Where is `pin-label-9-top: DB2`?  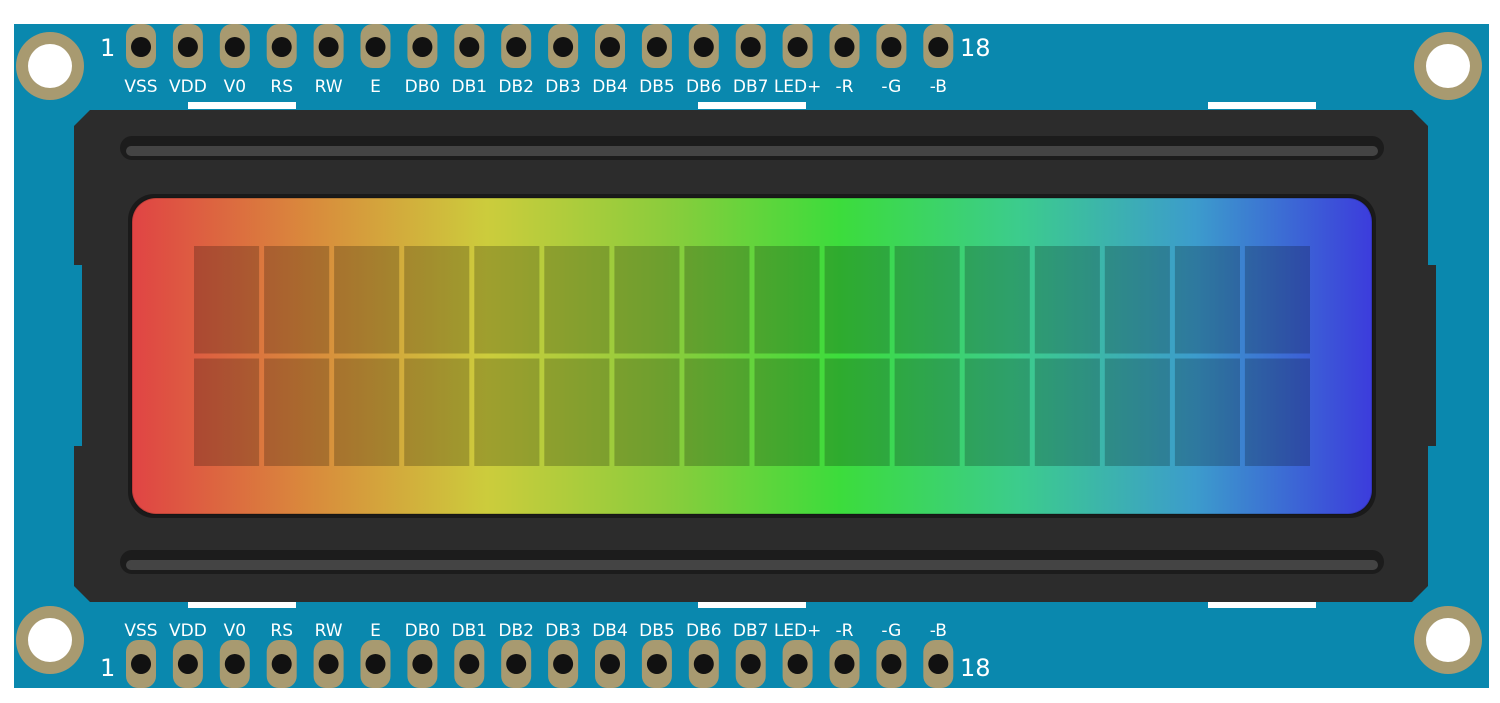 pin-label-9-top: DB2 is located at coordinates (516, 87).